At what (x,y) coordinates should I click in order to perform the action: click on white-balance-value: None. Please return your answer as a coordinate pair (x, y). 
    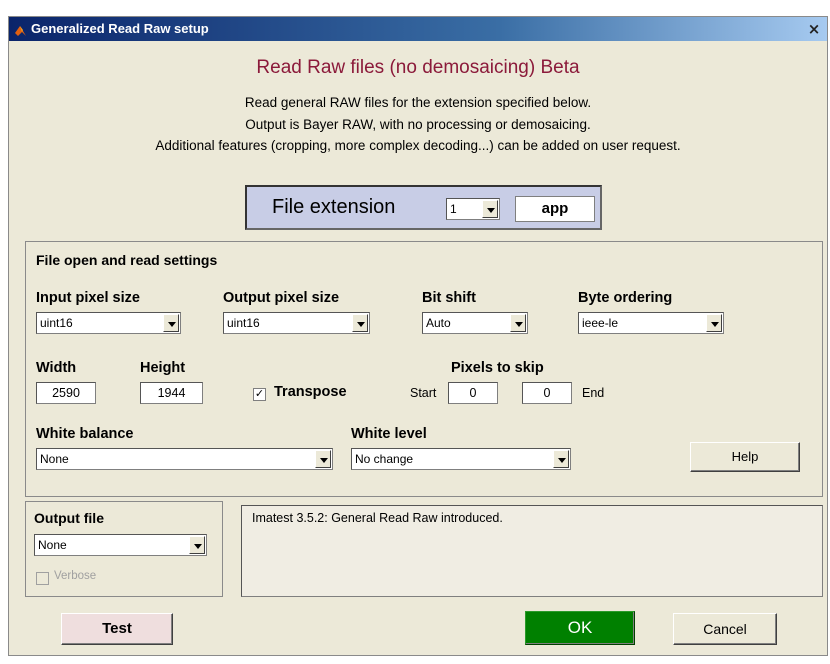
    Looking at the image, I should click on (54, 459).